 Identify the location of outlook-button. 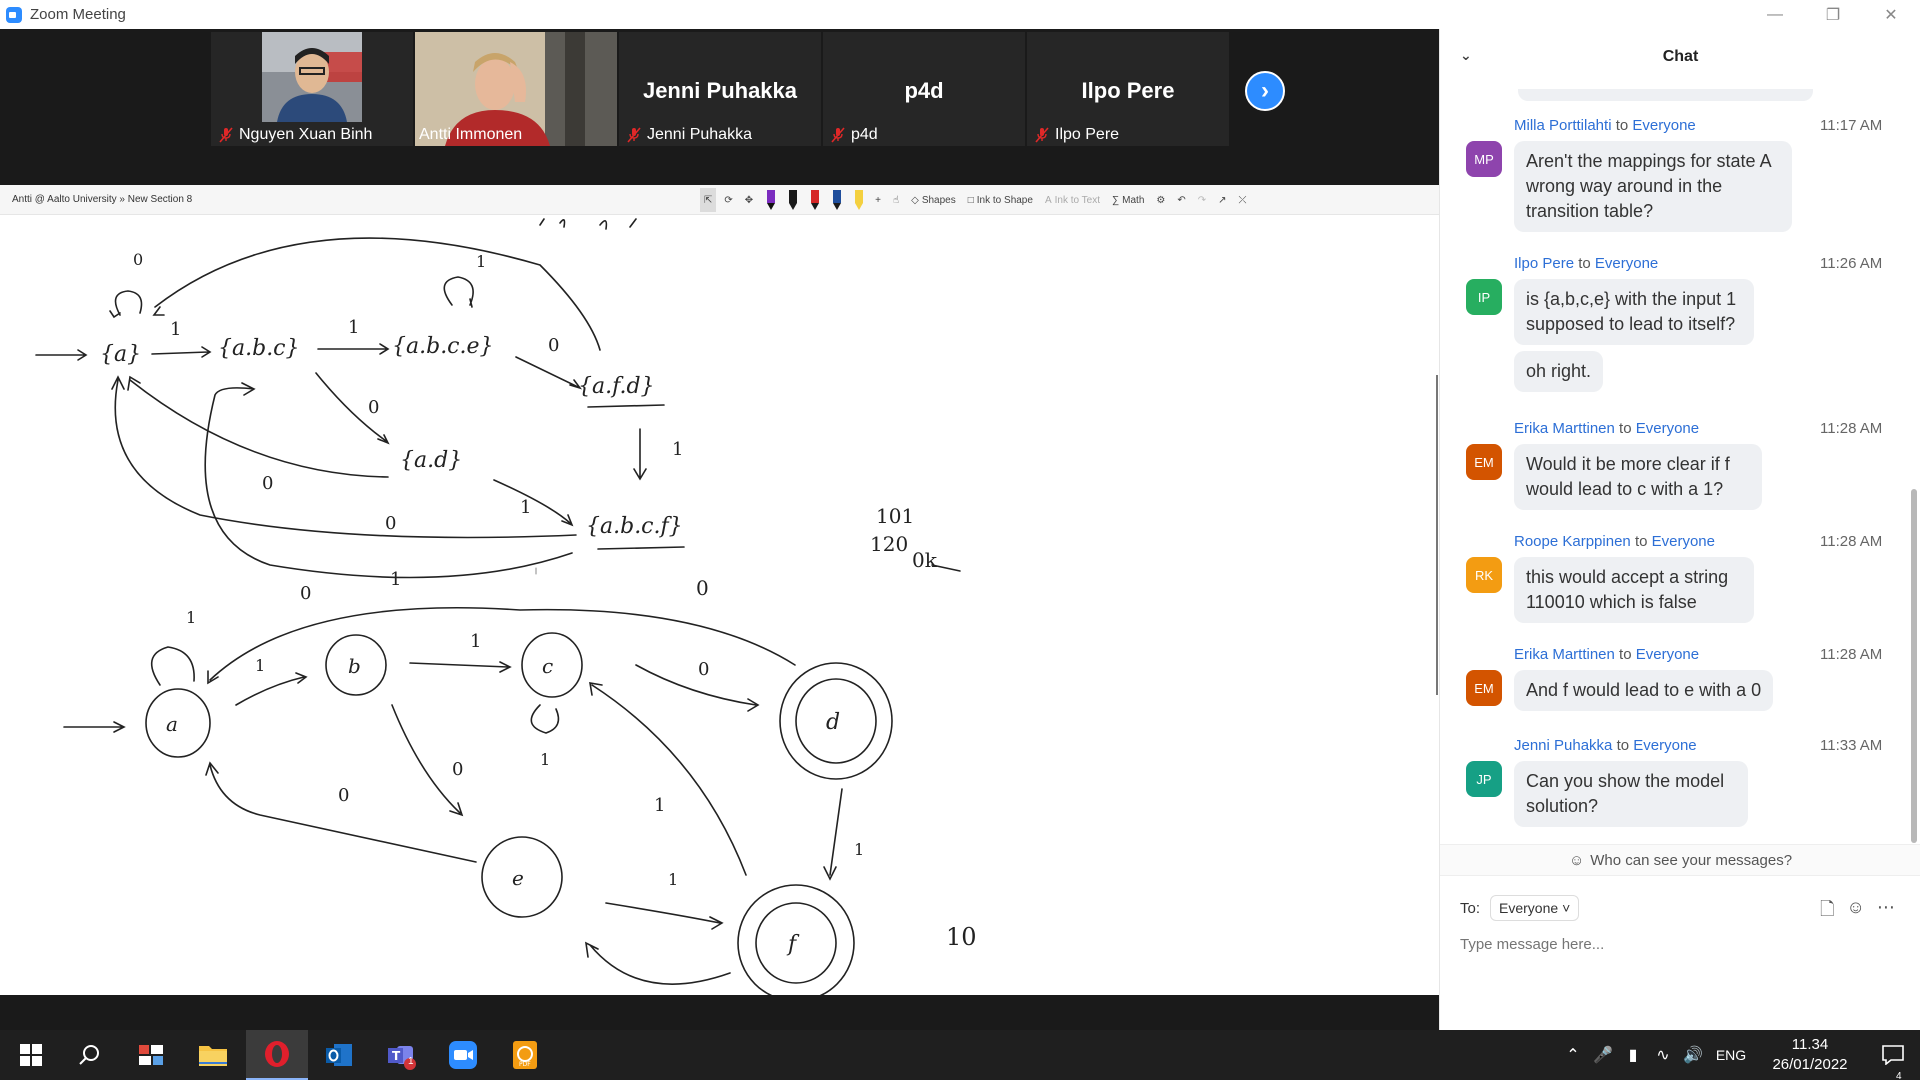
(339, 1055).